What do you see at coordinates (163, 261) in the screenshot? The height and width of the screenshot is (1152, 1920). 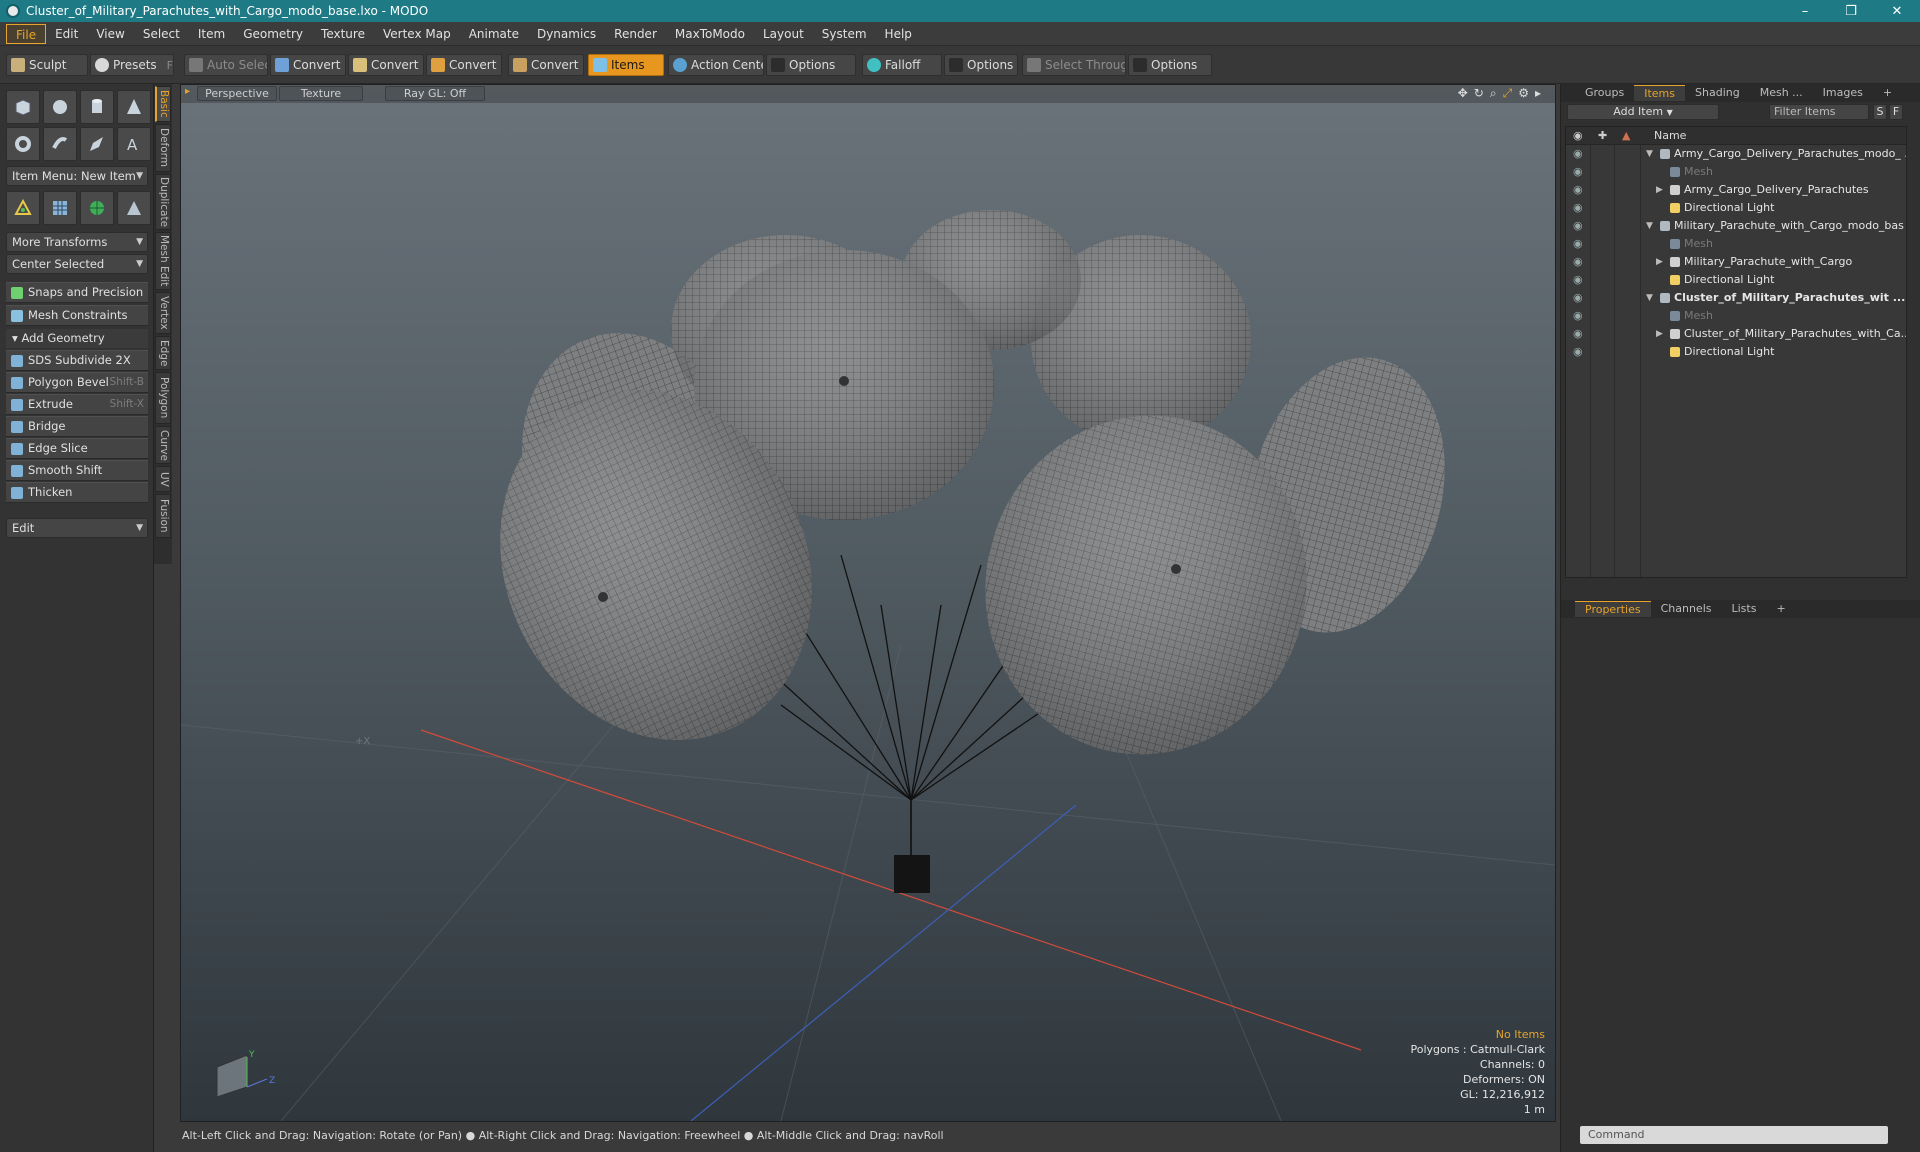 I see `tab-mesh-edit: Mesh Edit` at bounding box center [163, 261].